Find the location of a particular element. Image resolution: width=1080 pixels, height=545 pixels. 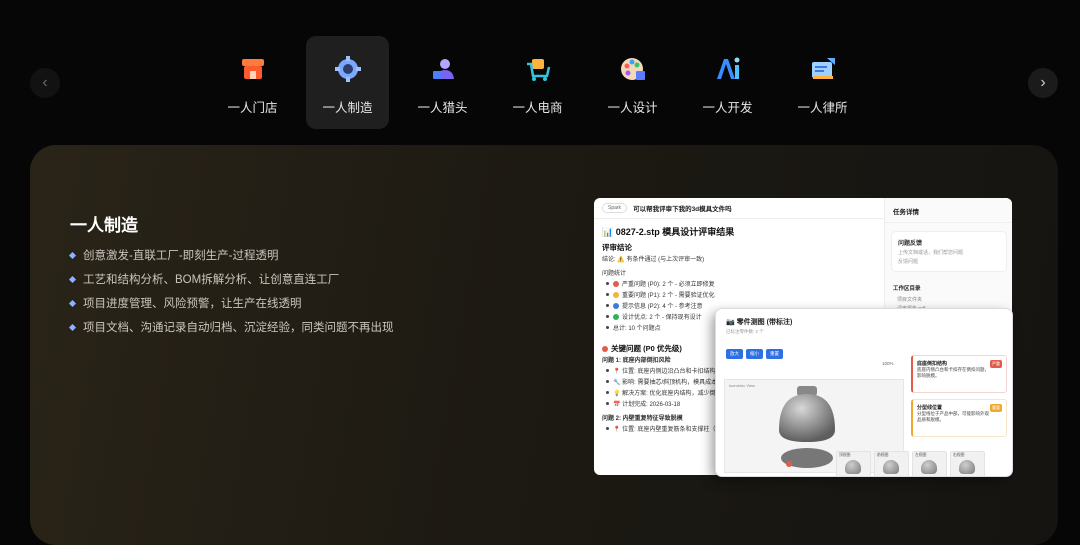

feature-item: 工艺和结构分析、BOM拆解分析、让创意直连工厂 is located at coordinates (231, 279).